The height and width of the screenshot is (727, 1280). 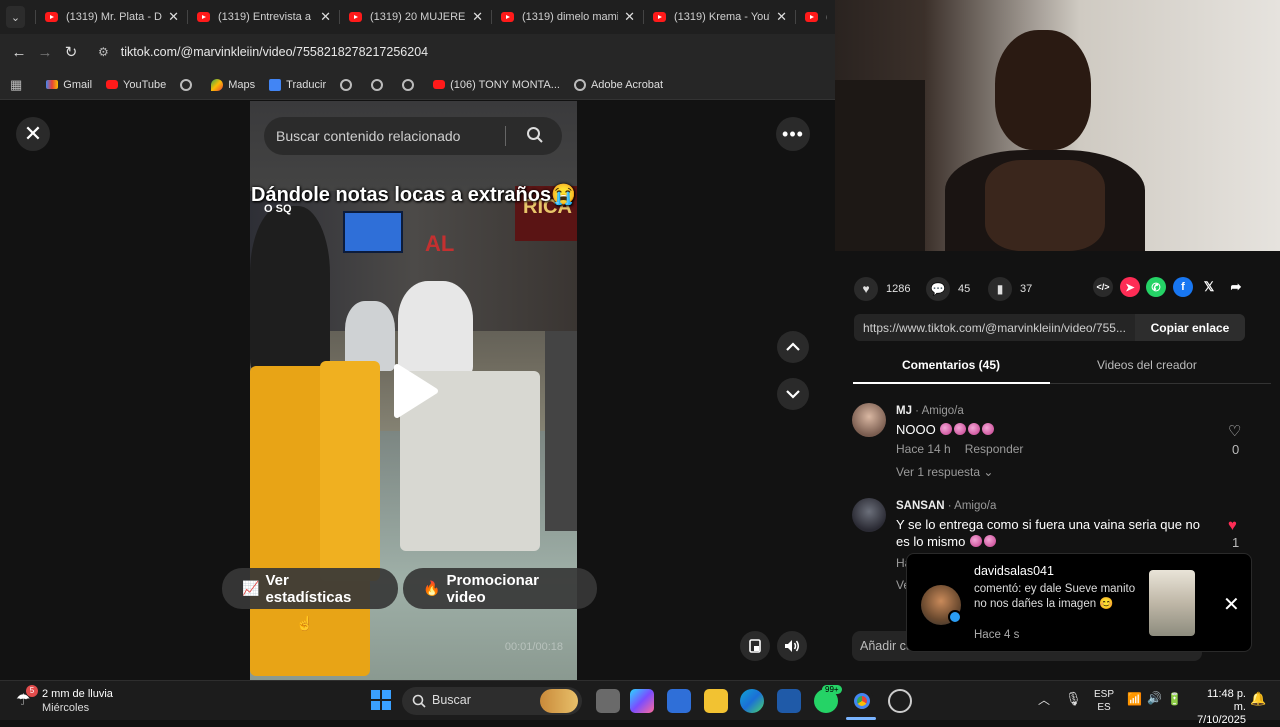 I want to click on chrome-icon, so click(x=862, y=701).